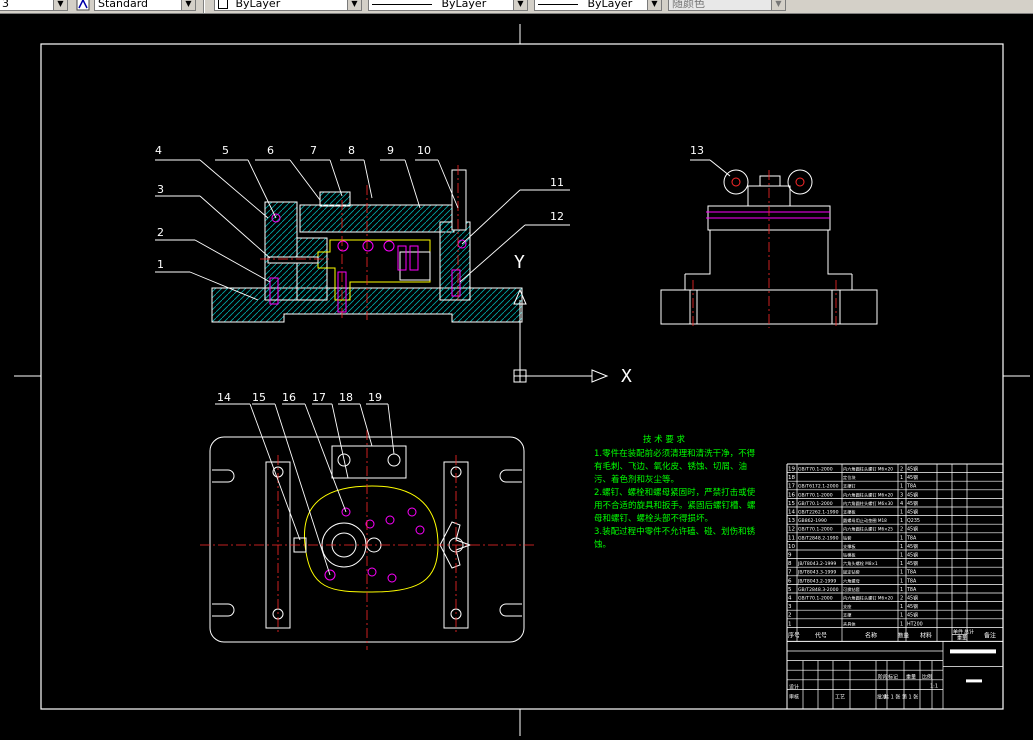 The height and width of the screenshot is (740, 1033). What do you see at coordinates (790, 624) in the screenshot?
I see `bom-row-no: 1` at bounding box center [790, 624].